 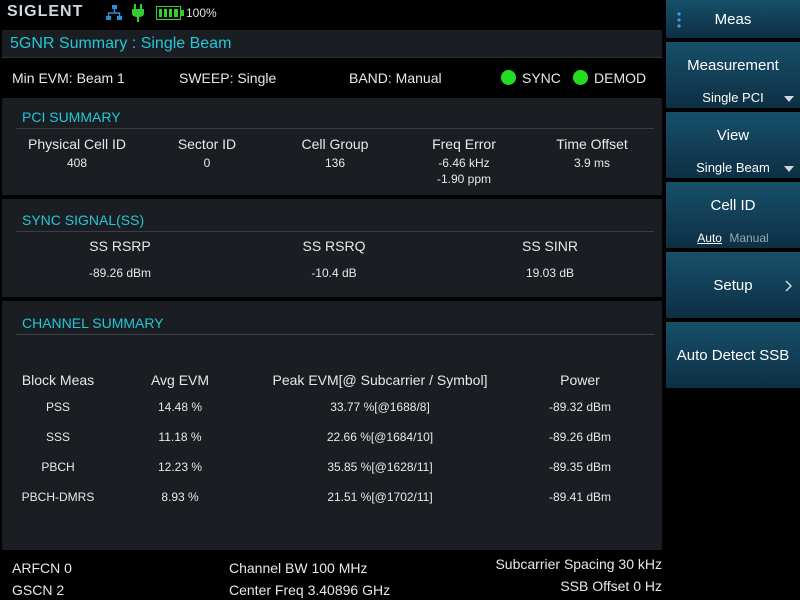 What do you see at coordinates (464, 144) in the screenshot?
I see `pci-col-label: Freq Error` at bounding box center [464, 144].